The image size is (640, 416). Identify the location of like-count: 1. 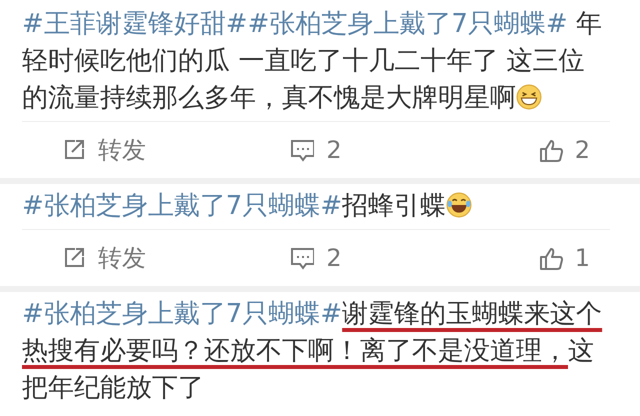
(582, 258).